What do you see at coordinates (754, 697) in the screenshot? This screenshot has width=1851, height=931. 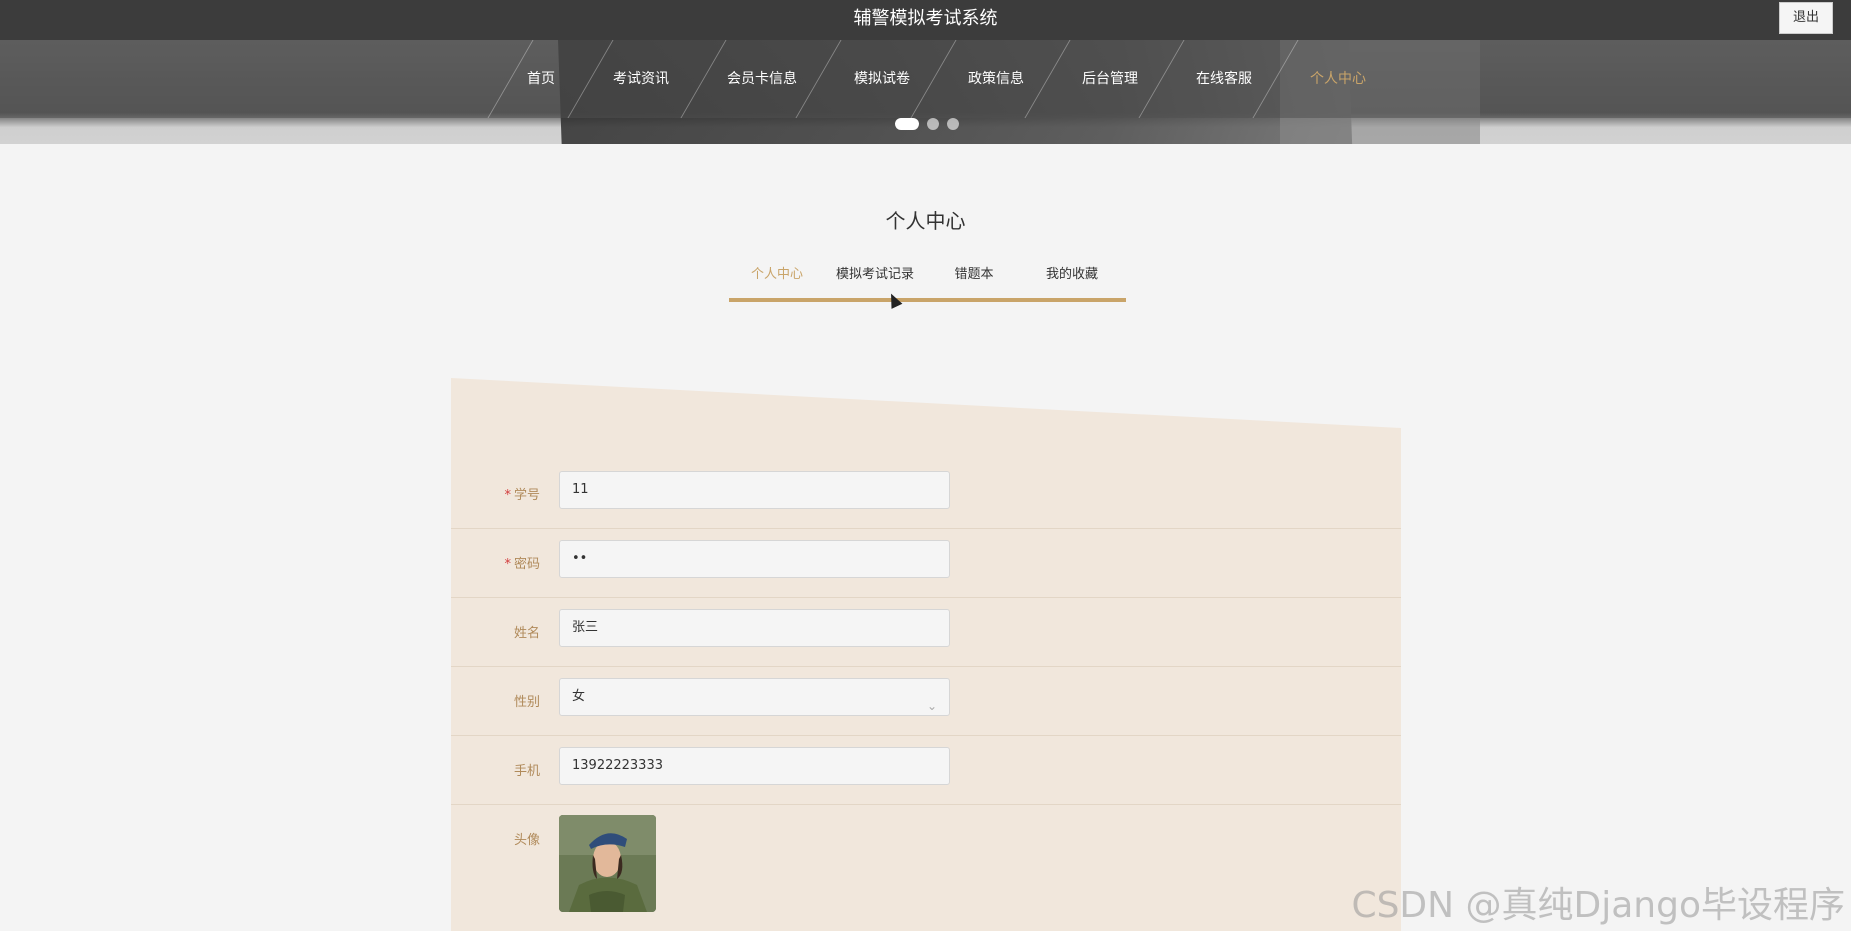 I see `gender-select: 女 ⌄` at bounding box center [754, 697].